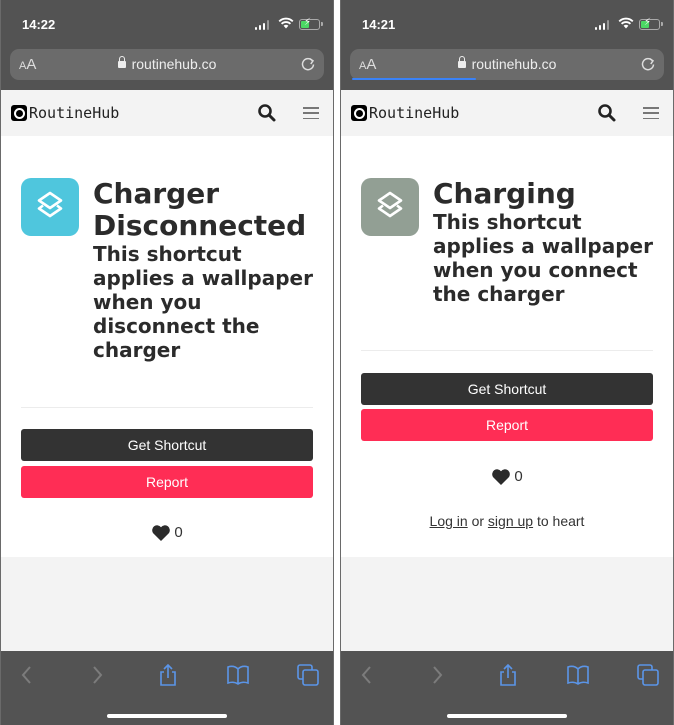  Describe the element at coordinates (414, 79) in the screenshot. I see `page-load-progress` at that location.